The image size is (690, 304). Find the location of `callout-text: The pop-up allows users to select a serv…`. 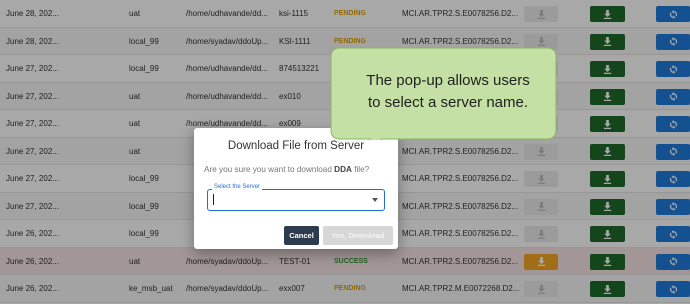

callout-text: The pop-up allows users to select a serv… is located at coordinates (448, 92).